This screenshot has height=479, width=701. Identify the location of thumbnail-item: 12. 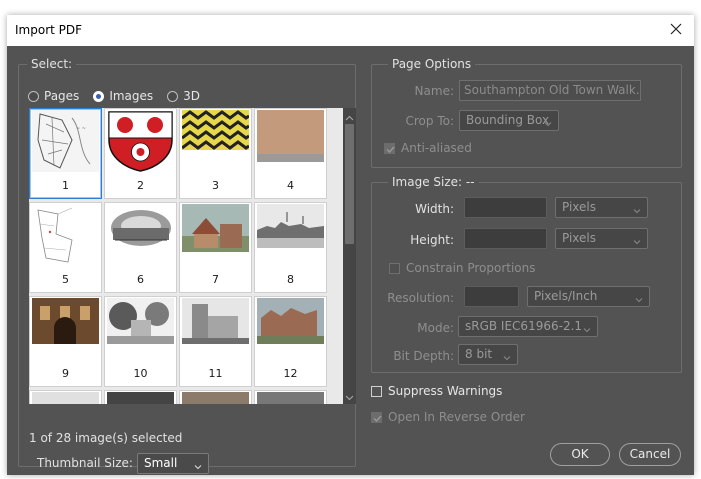
(290, 341).